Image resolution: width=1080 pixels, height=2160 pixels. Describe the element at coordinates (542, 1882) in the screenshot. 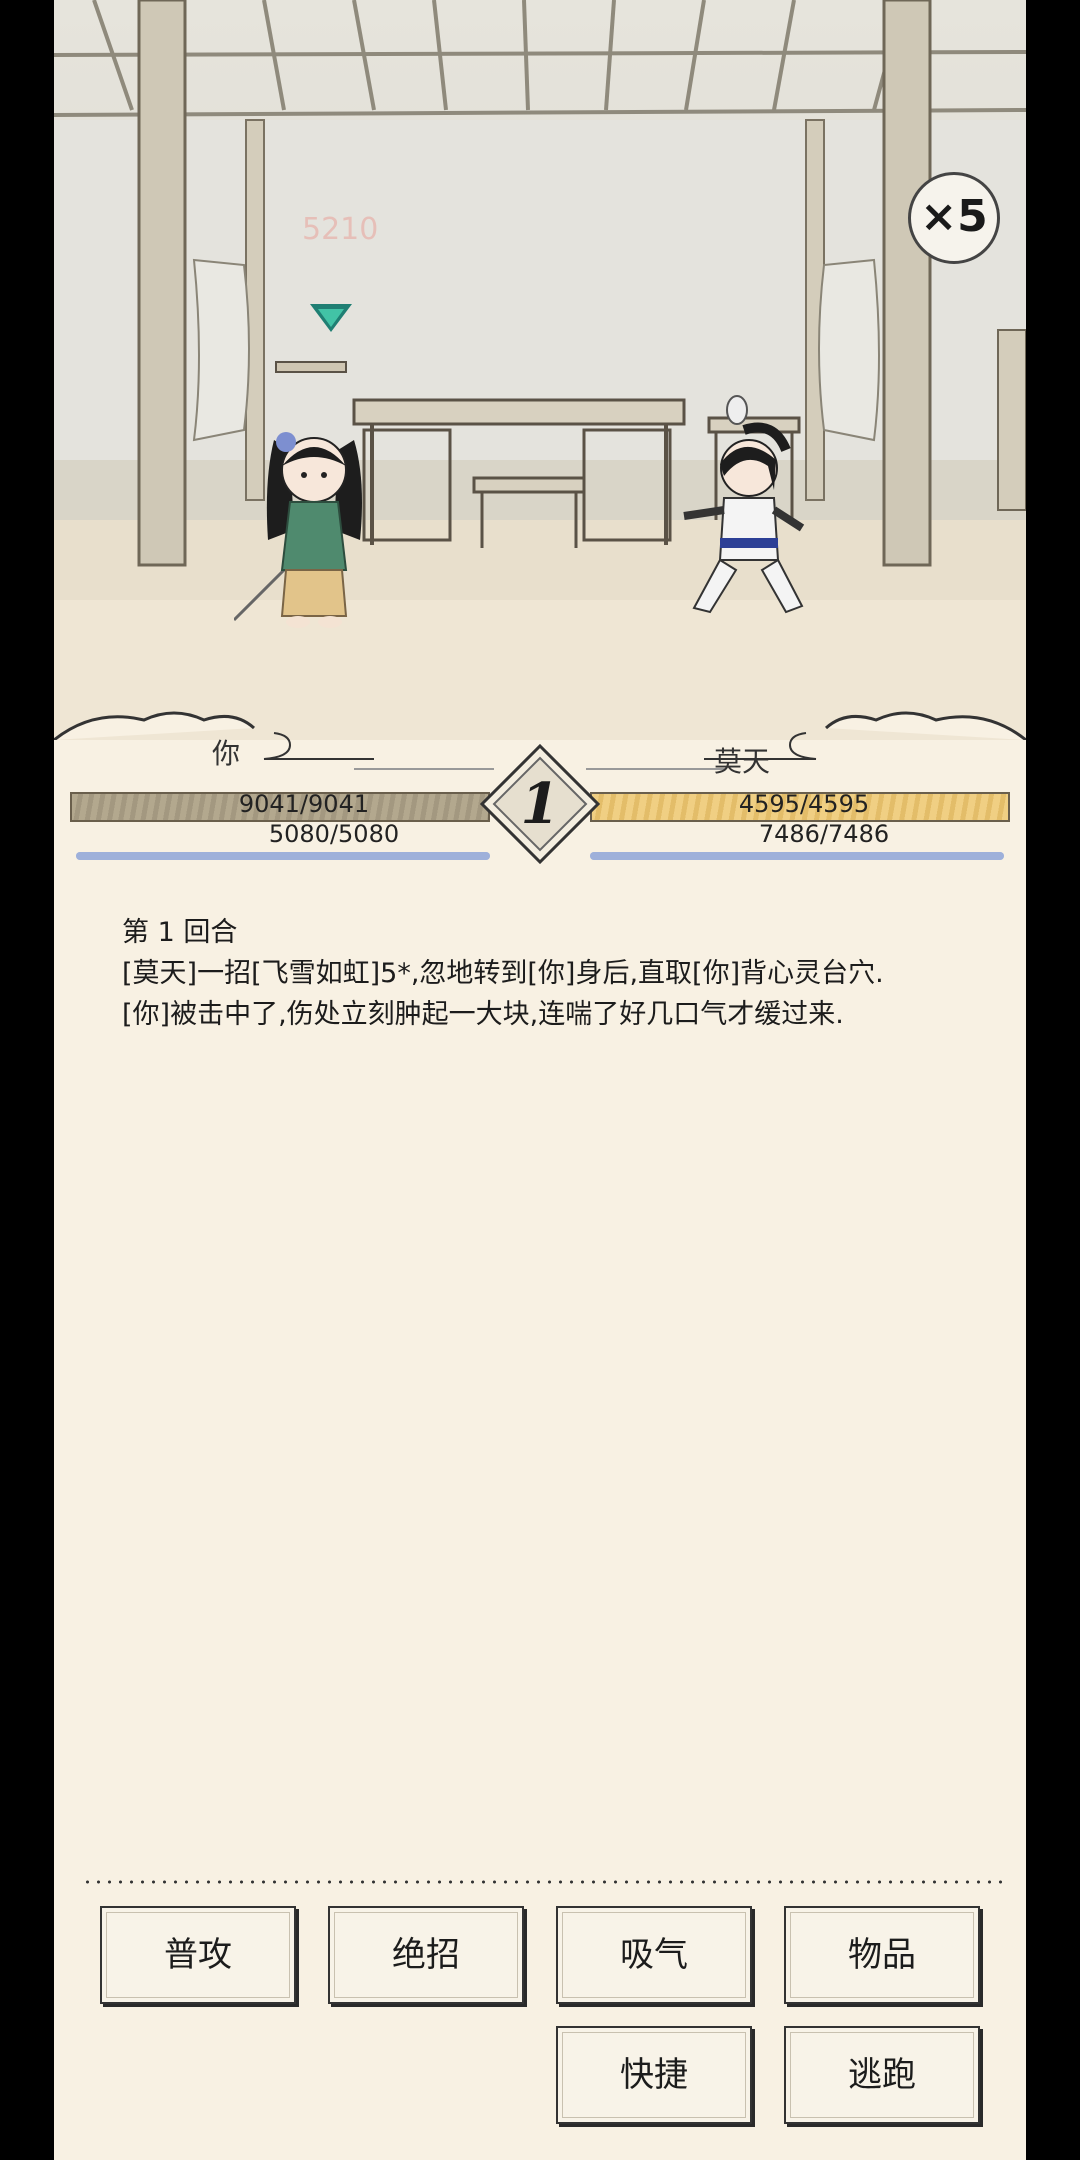

I see `dotted-divider` at that location.